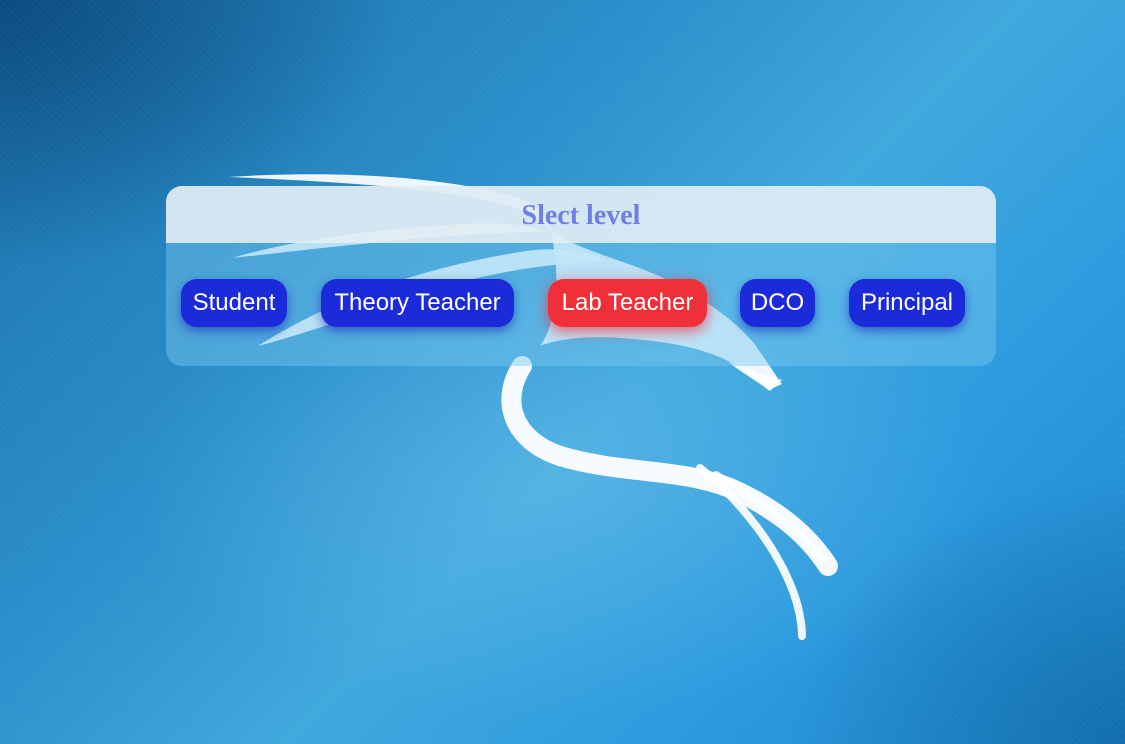 The width and height of the screenshot is (1125, 744). What do you see at coordinates (234, 303) in the screenshot?
I see `student-button: Student` at bounding box center [234, 303].